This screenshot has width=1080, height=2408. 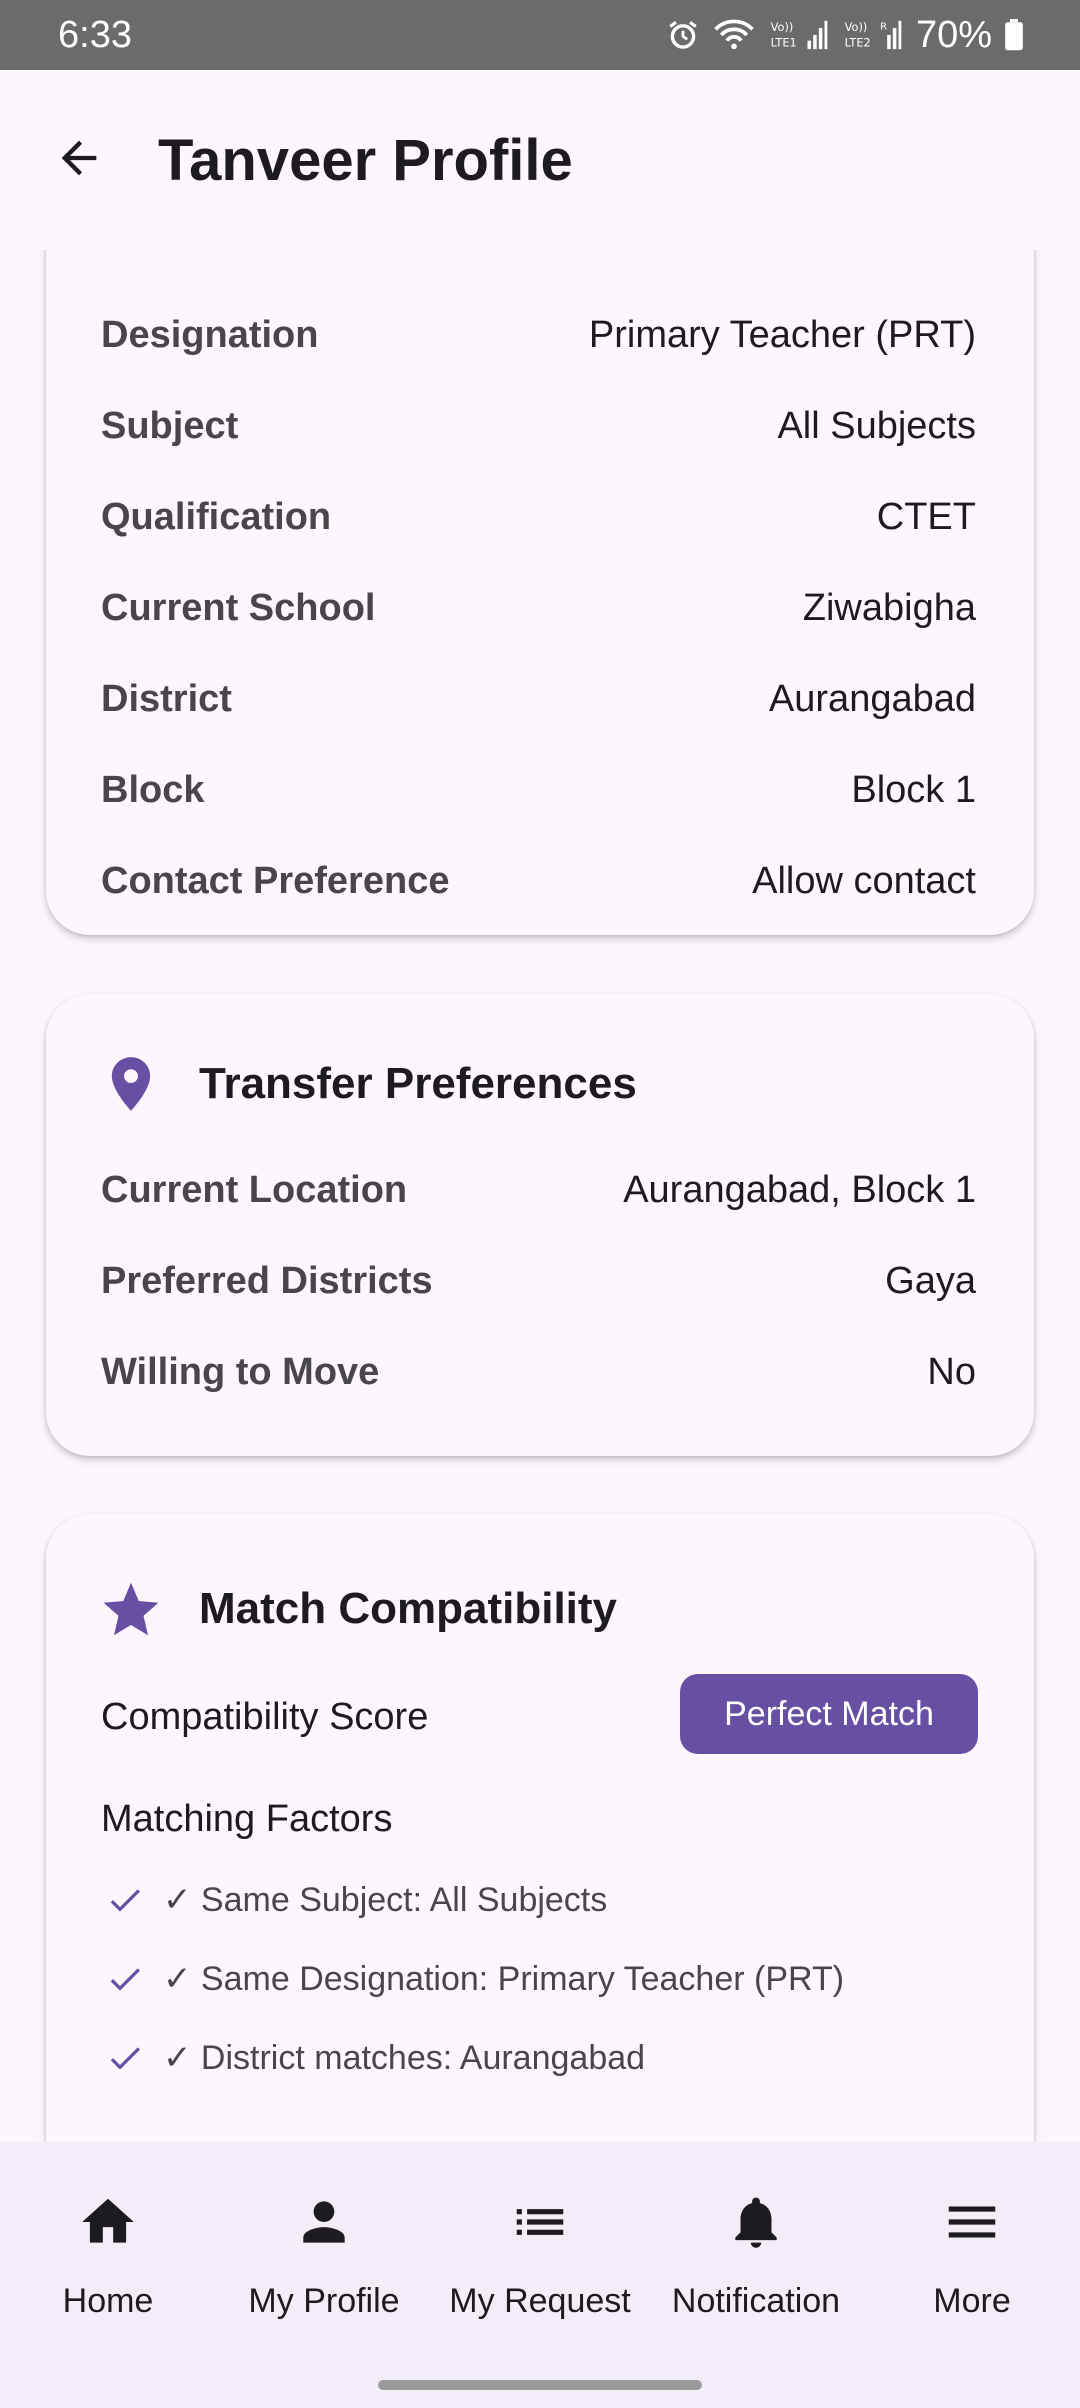 What do you see at coordinates (683, 35) in the screenshot?
I see `alarm-icon` at bounding box center [683, 35].